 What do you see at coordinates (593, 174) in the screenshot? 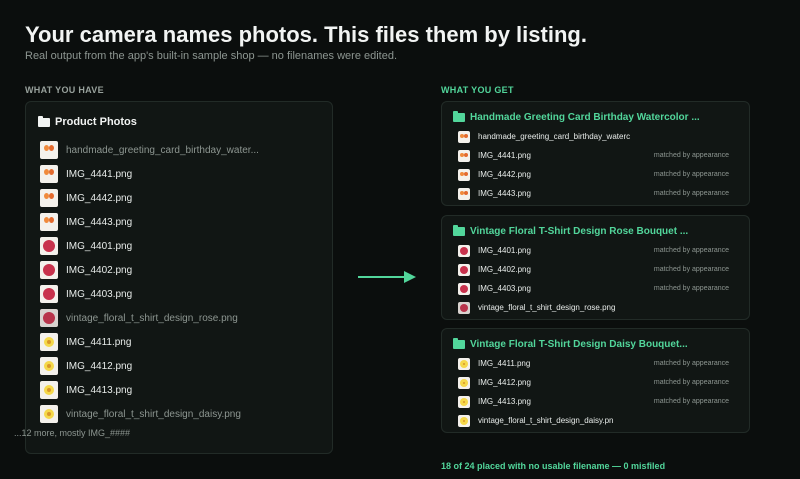
I see `group-file-row: IMG_4442.png matched by appearance` at bounding box center [593, 174].